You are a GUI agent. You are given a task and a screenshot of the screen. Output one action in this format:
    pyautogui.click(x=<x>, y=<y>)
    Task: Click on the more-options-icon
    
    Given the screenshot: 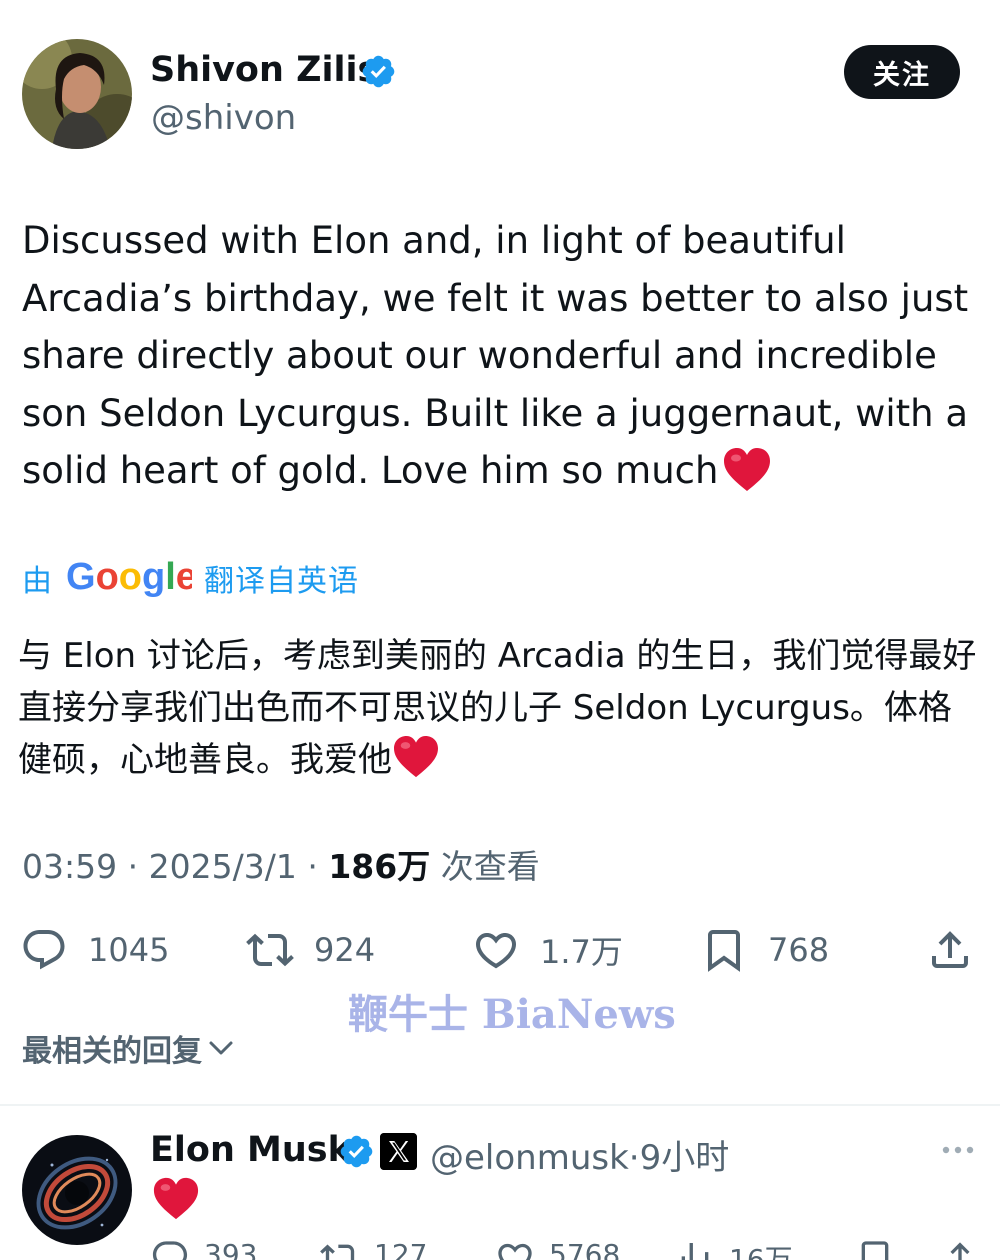 What is the action you would take?
    pyautogui.click(x=958, y=1150)
    